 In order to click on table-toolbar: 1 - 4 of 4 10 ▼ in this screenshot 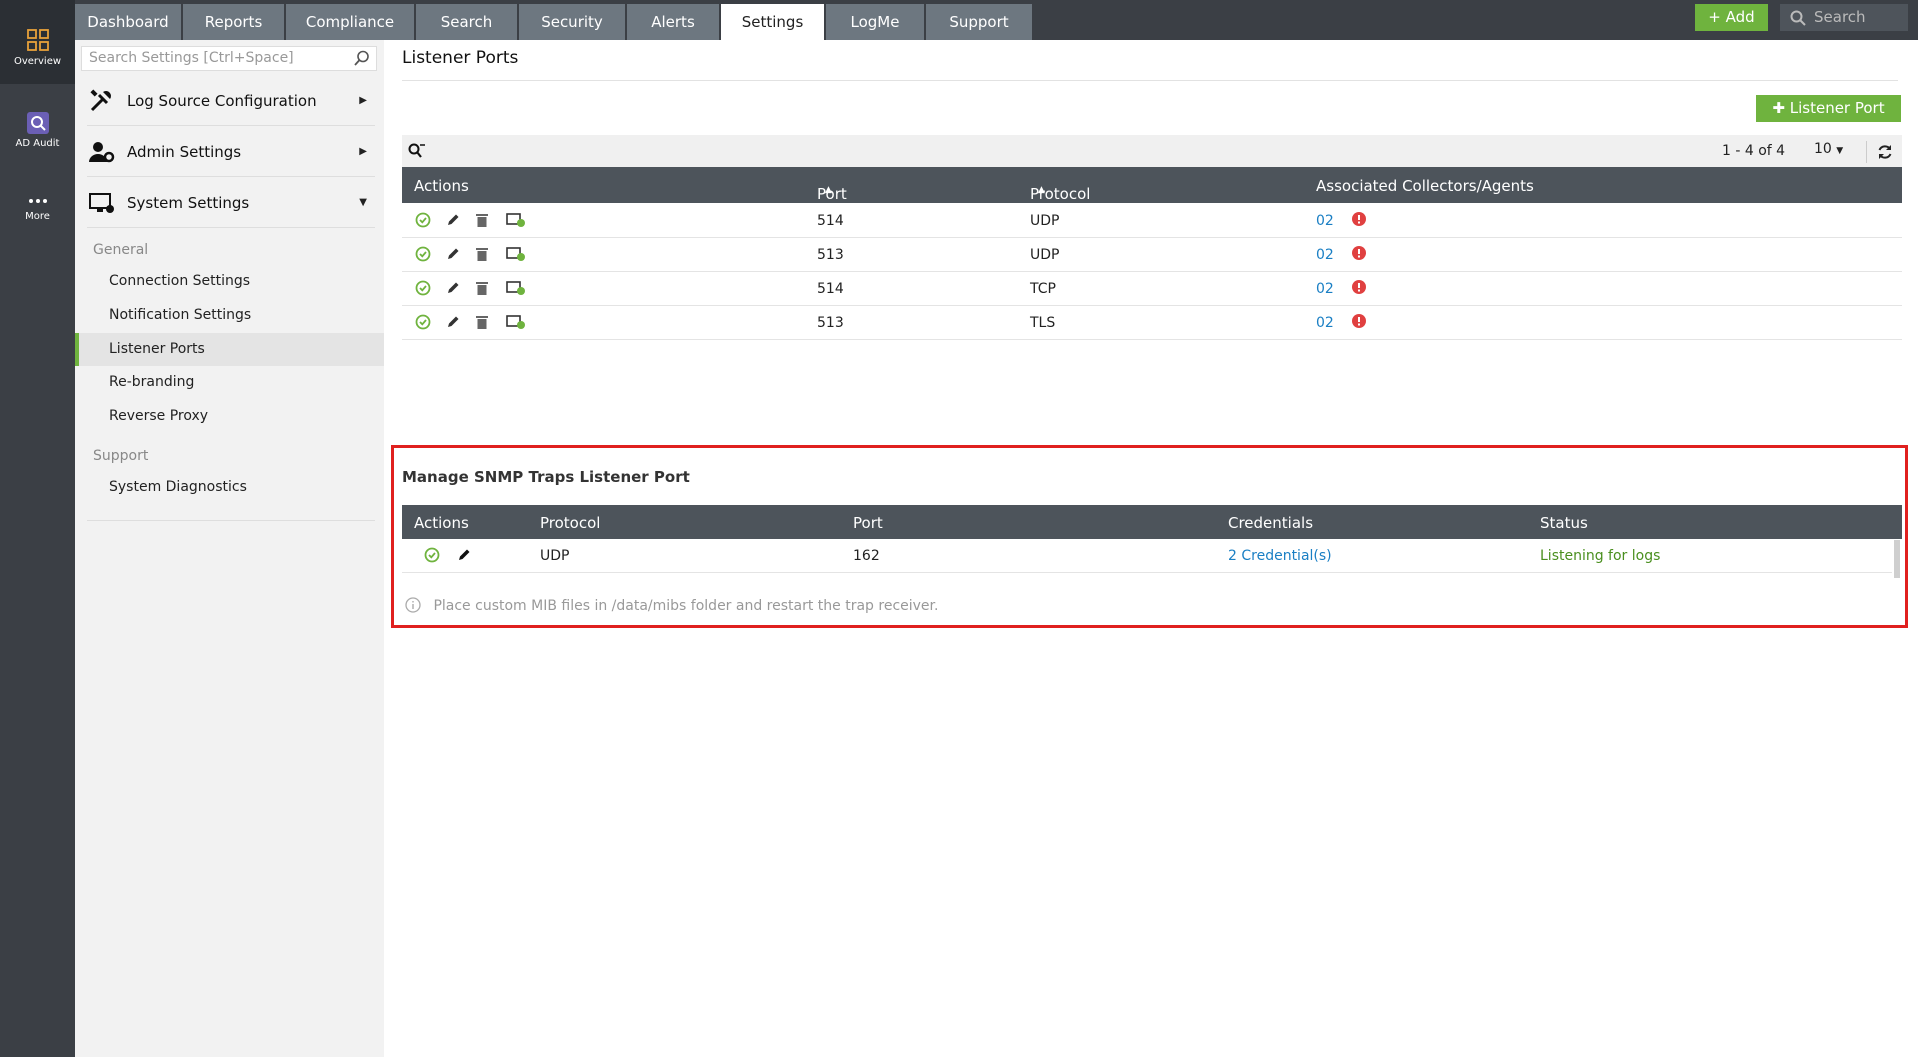, I will do `click(1152, 151)`.